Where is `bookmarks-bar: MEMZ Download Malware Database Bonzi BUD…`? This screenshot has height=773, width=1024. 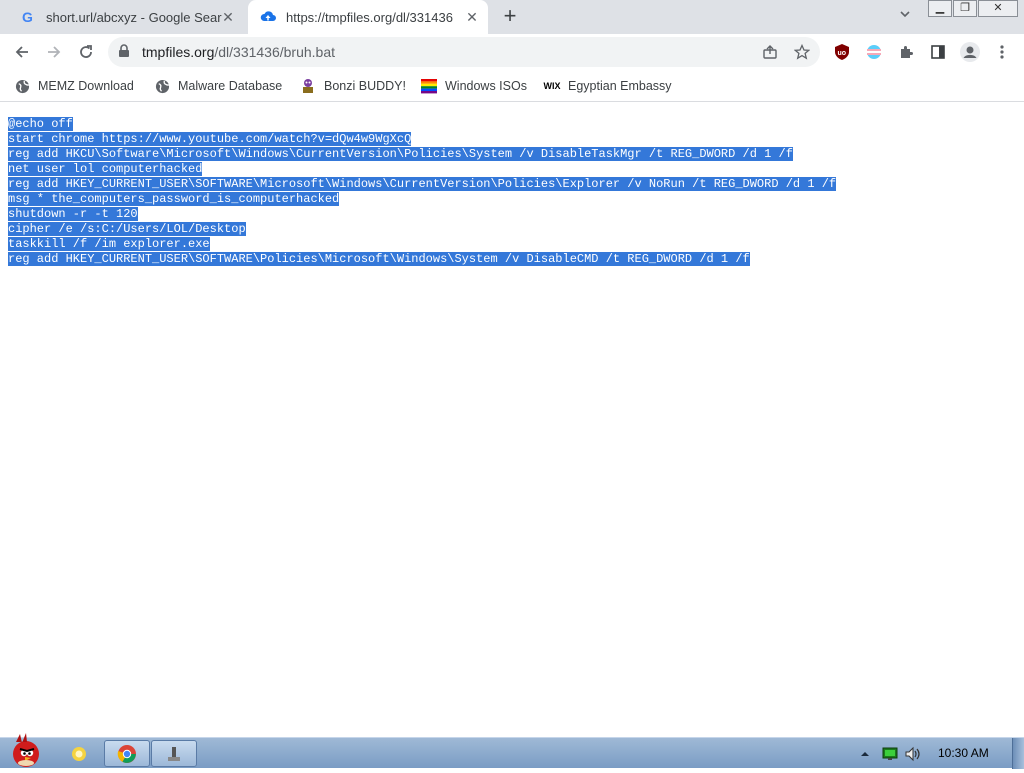
bookmarks-bar: MEMZ Download Malware Database Bonzi BUD… is located at coordinates (512, 86).